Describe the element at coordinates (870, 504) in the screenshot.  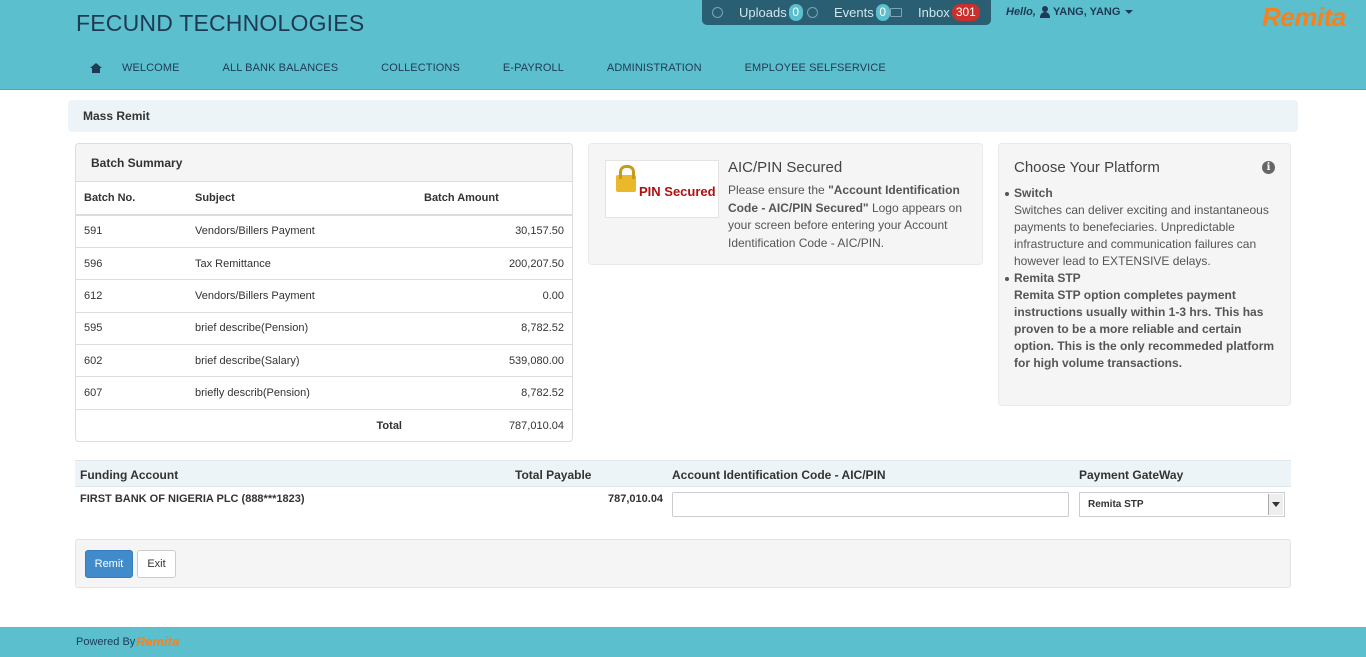
I see `aic-pin-input` at that location.